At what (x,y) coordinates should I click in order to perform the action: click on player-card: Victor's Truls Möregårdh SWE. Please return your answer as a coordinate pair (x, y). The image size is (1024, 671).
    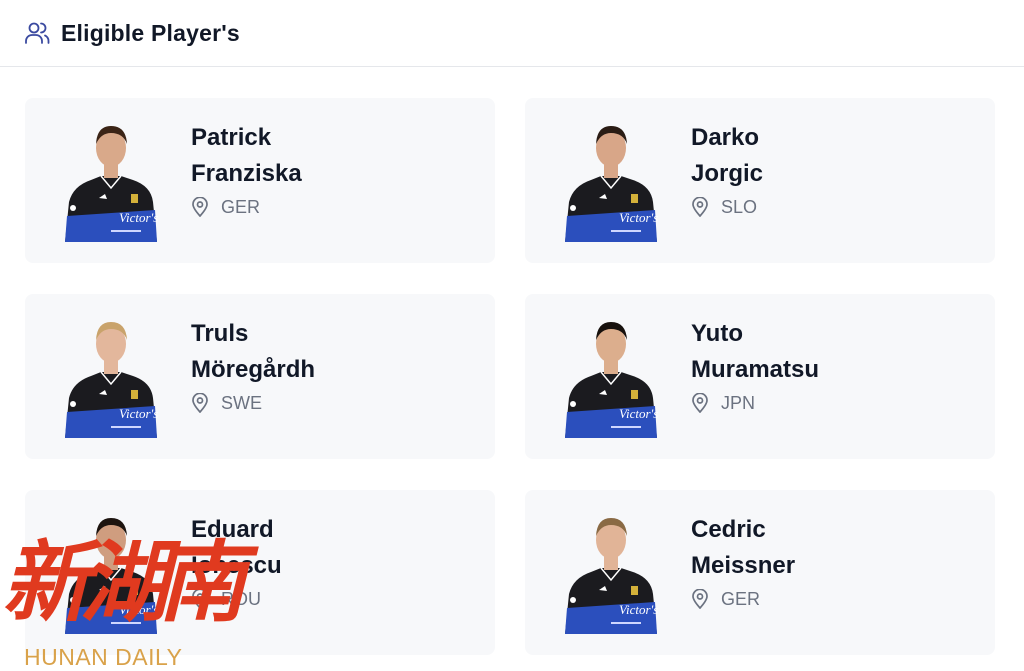
    Looking at the image, I should click on (260, 376).